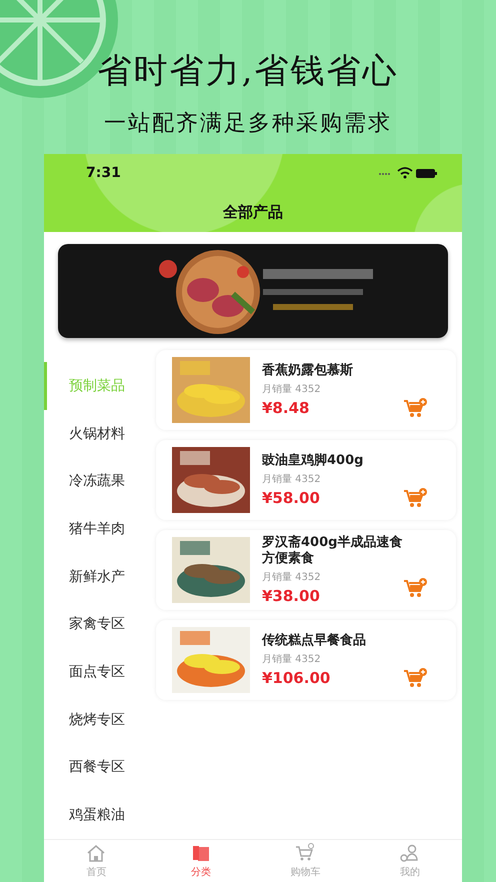 This screenshot has height=882, width=496. Describe the element at coordinates (286, 408) in the screenshot. I see `product-price: ¥8.48` at that location.